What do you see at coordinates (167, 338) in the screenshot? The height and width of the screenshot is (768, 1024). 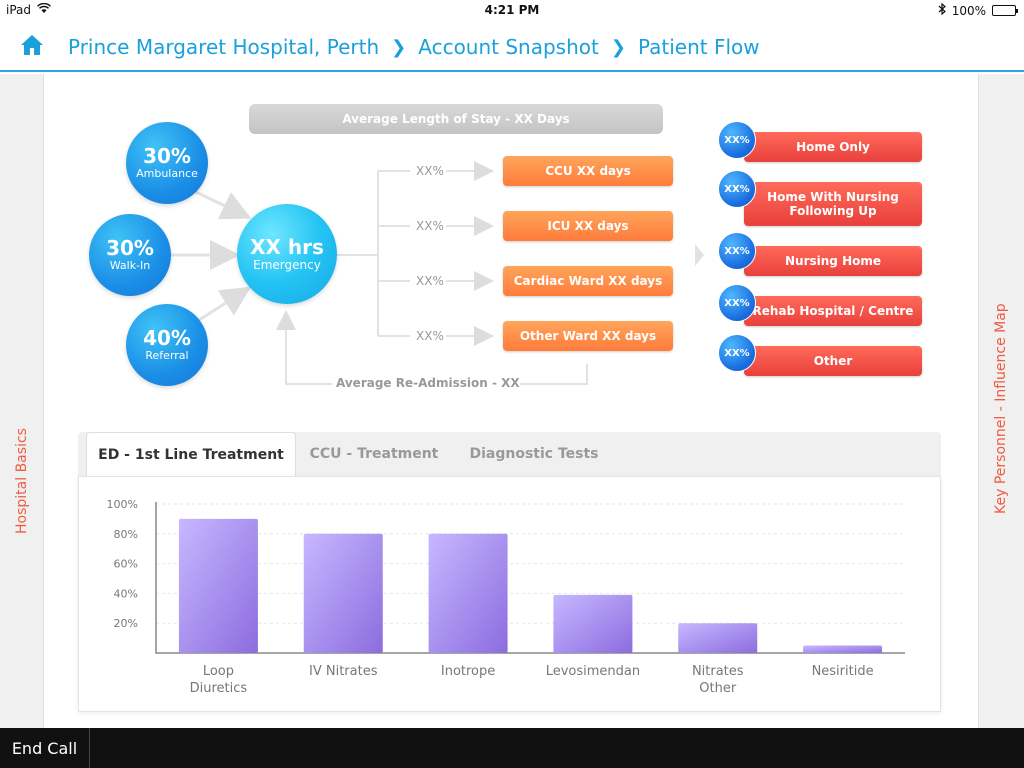 I see `referral-percent: 40%` at bounding box center [167, 338].